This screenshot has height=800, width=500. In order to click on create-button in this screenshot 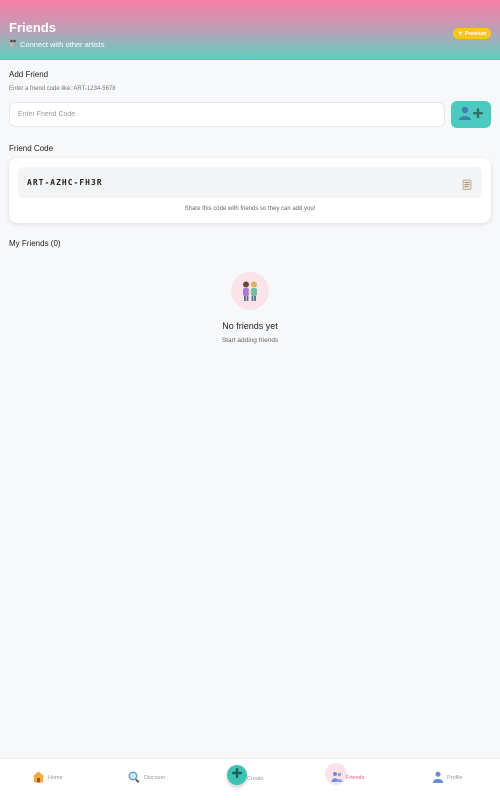, I will do `click(237, 775)`.